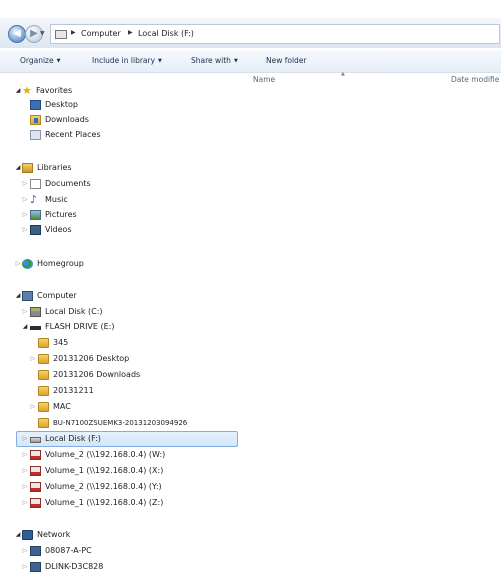  I want to click on tree-label: Libraries, so click(54, 167).